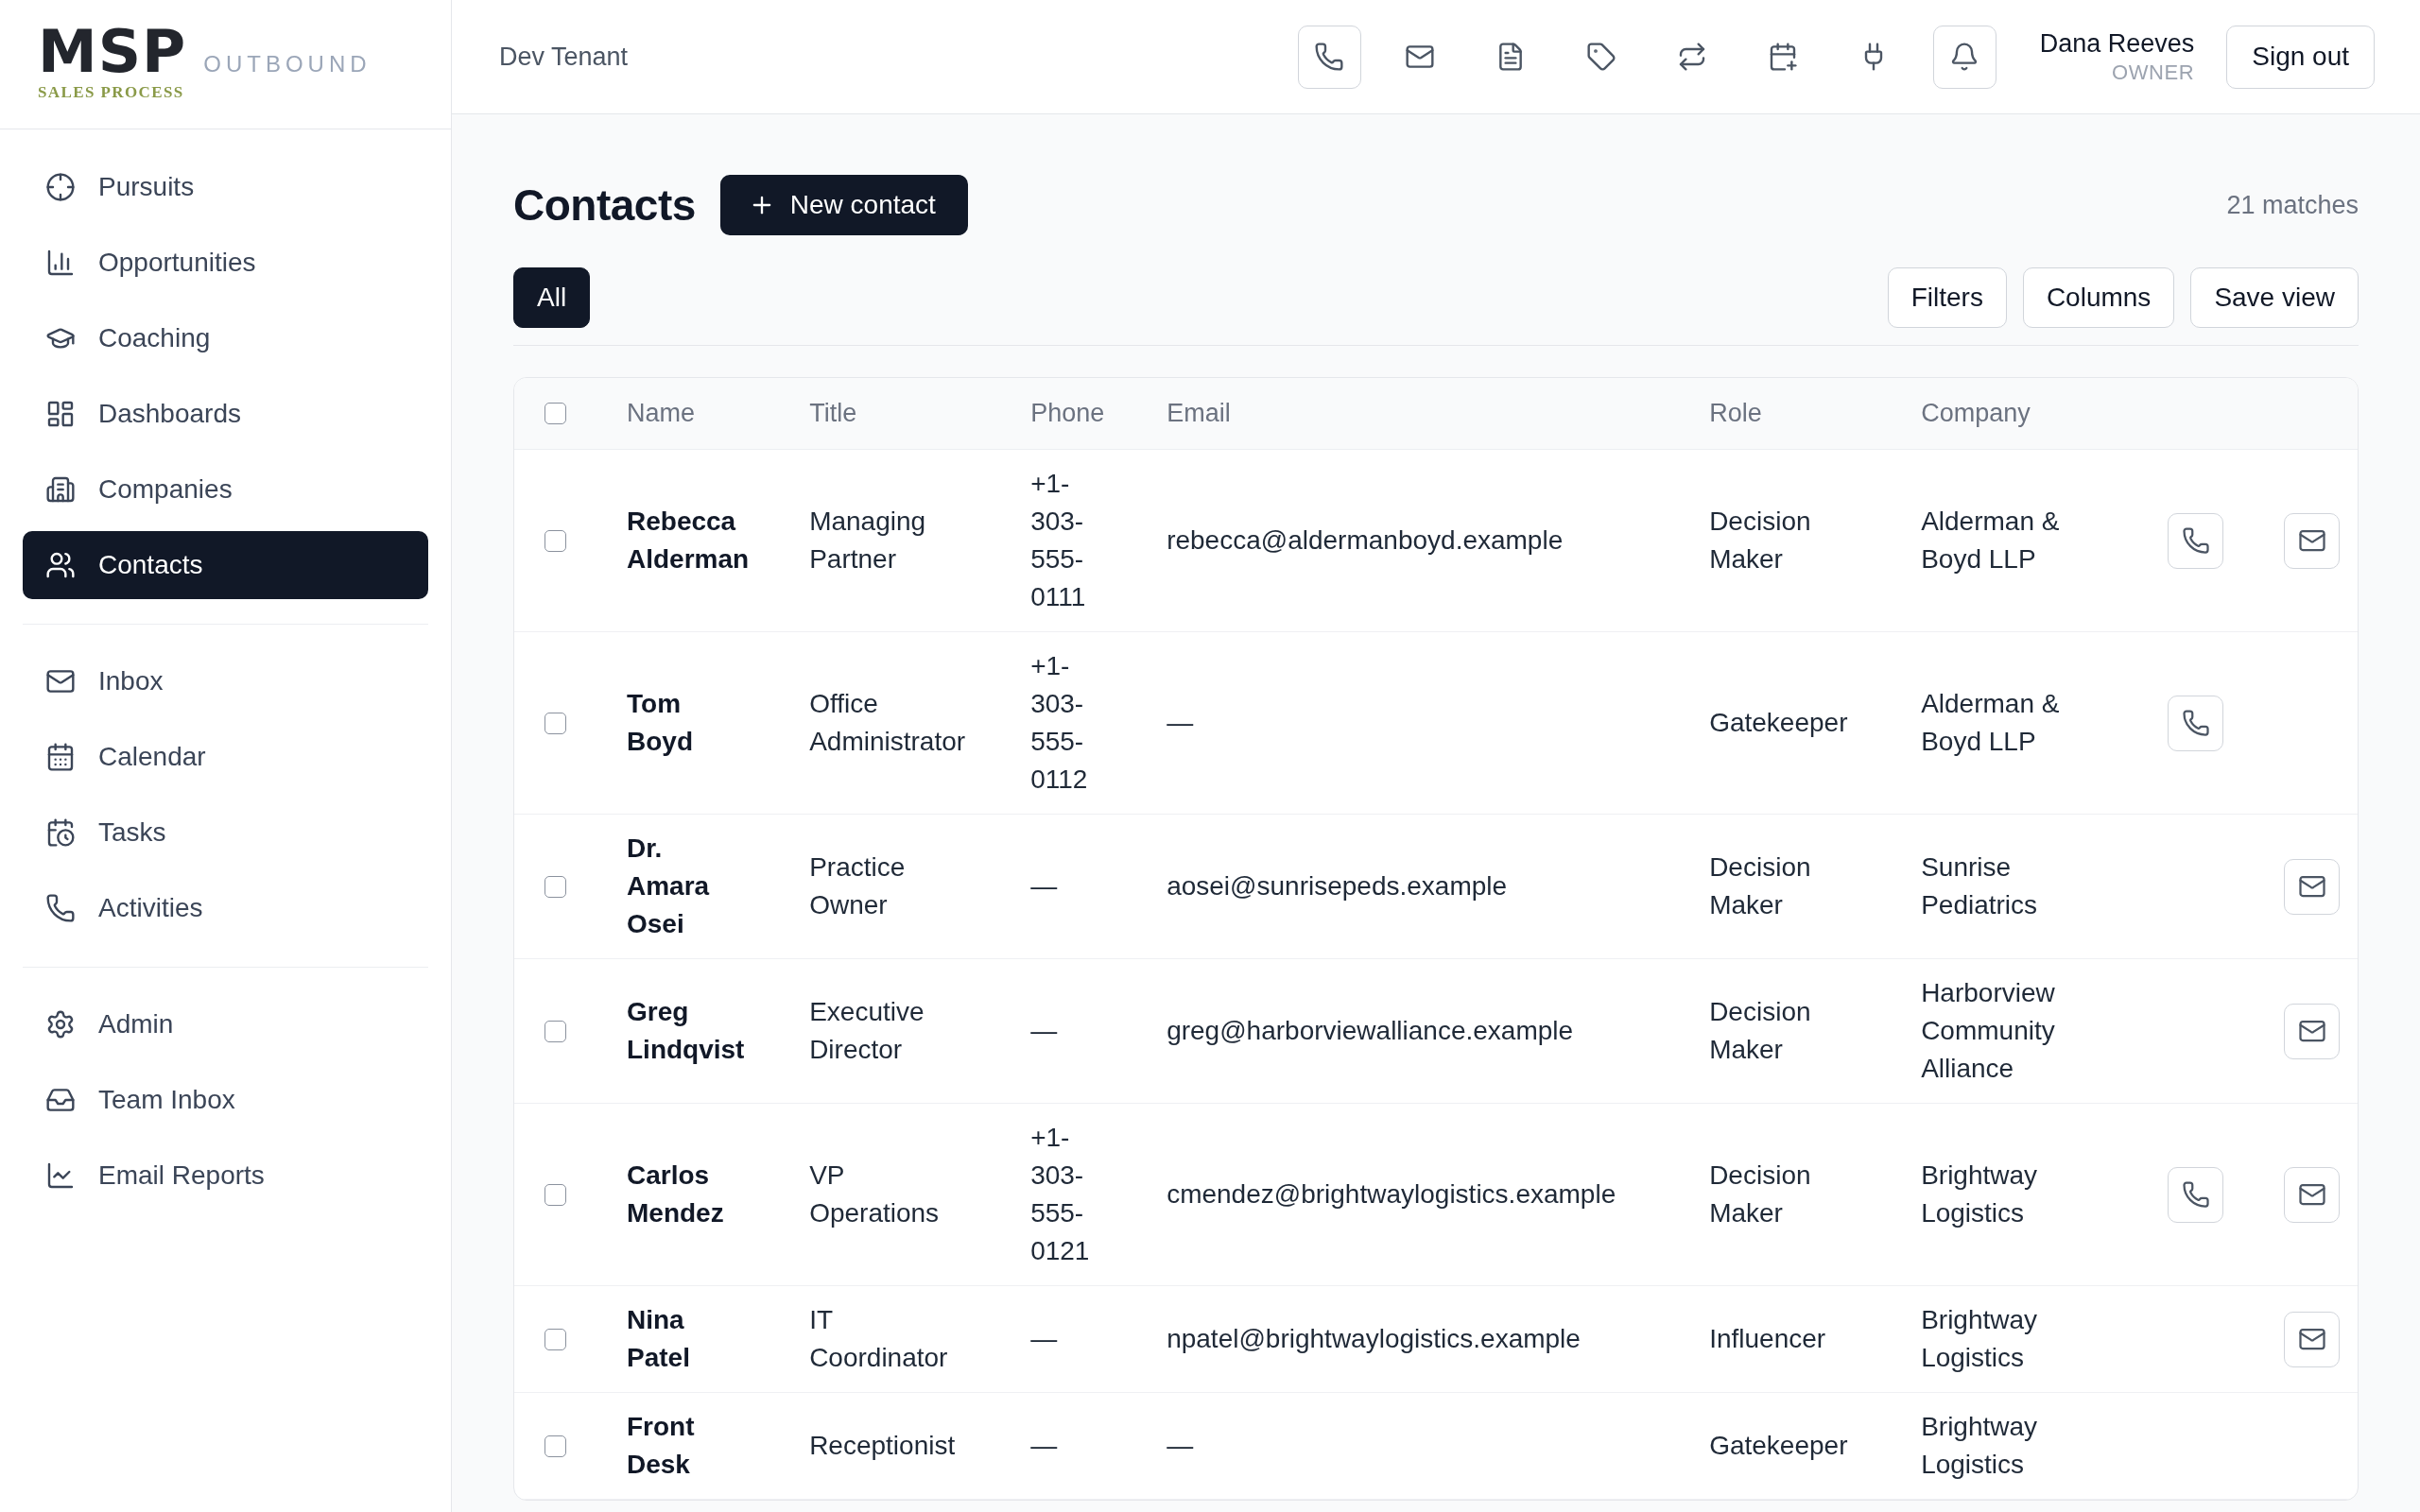 This screenshot has height=1512, width=2420. I want to click on contact-name: Greg Lindqvist, so click(686, 1030).